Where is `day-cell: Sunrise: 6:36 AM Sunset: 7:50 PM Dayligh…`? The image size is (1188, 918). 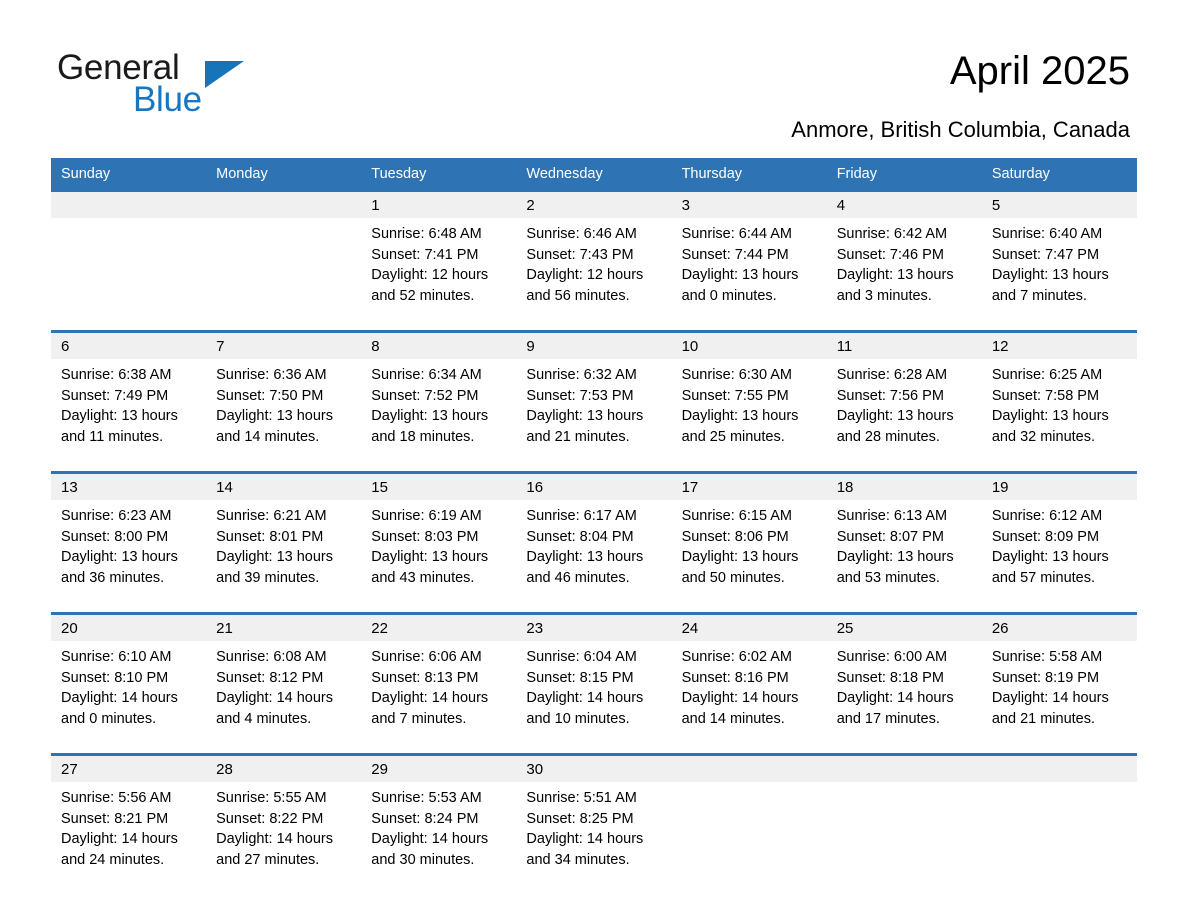 day-cell: Sunrise: 6:36 AM Sunset: 7:50 PM Dayligh… is located at coordinates (284, 416).